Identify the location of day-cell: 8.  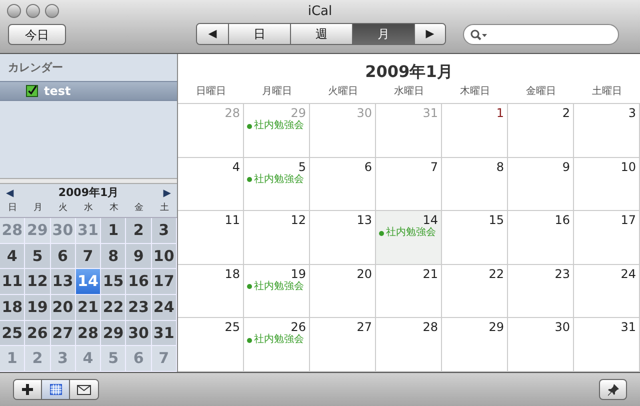
(475, 185).